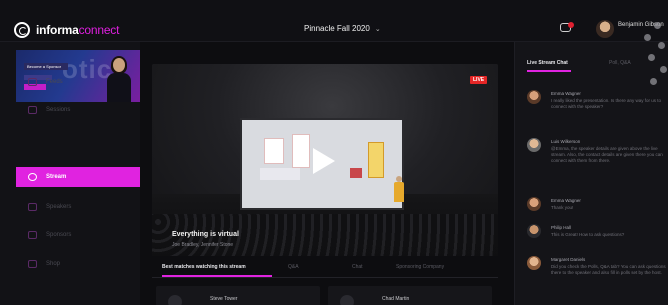 The height and width of the screenshot is (305, 668). What do you see at coordinates (620, 63) in the screenshot?
I see `tab-poll-qa: Poll, Q&A` at bounding box center [620, 63].